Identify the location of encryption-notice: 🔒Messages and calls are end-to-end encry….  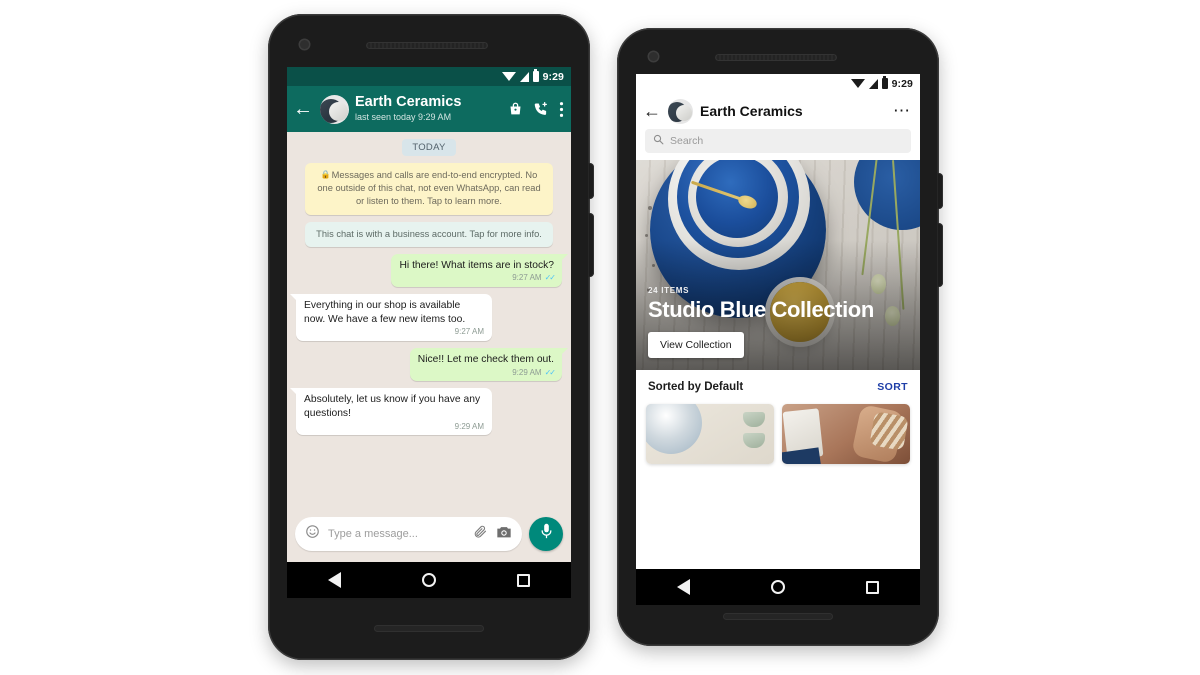
(429, 189).